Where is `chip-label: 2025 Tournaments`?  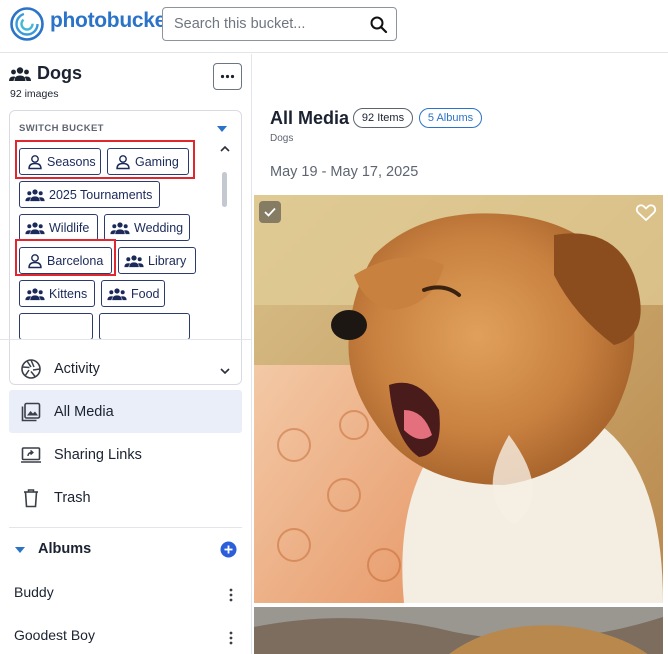
chip-label: 2025 Tournaments is located at coordinates (101, 194).